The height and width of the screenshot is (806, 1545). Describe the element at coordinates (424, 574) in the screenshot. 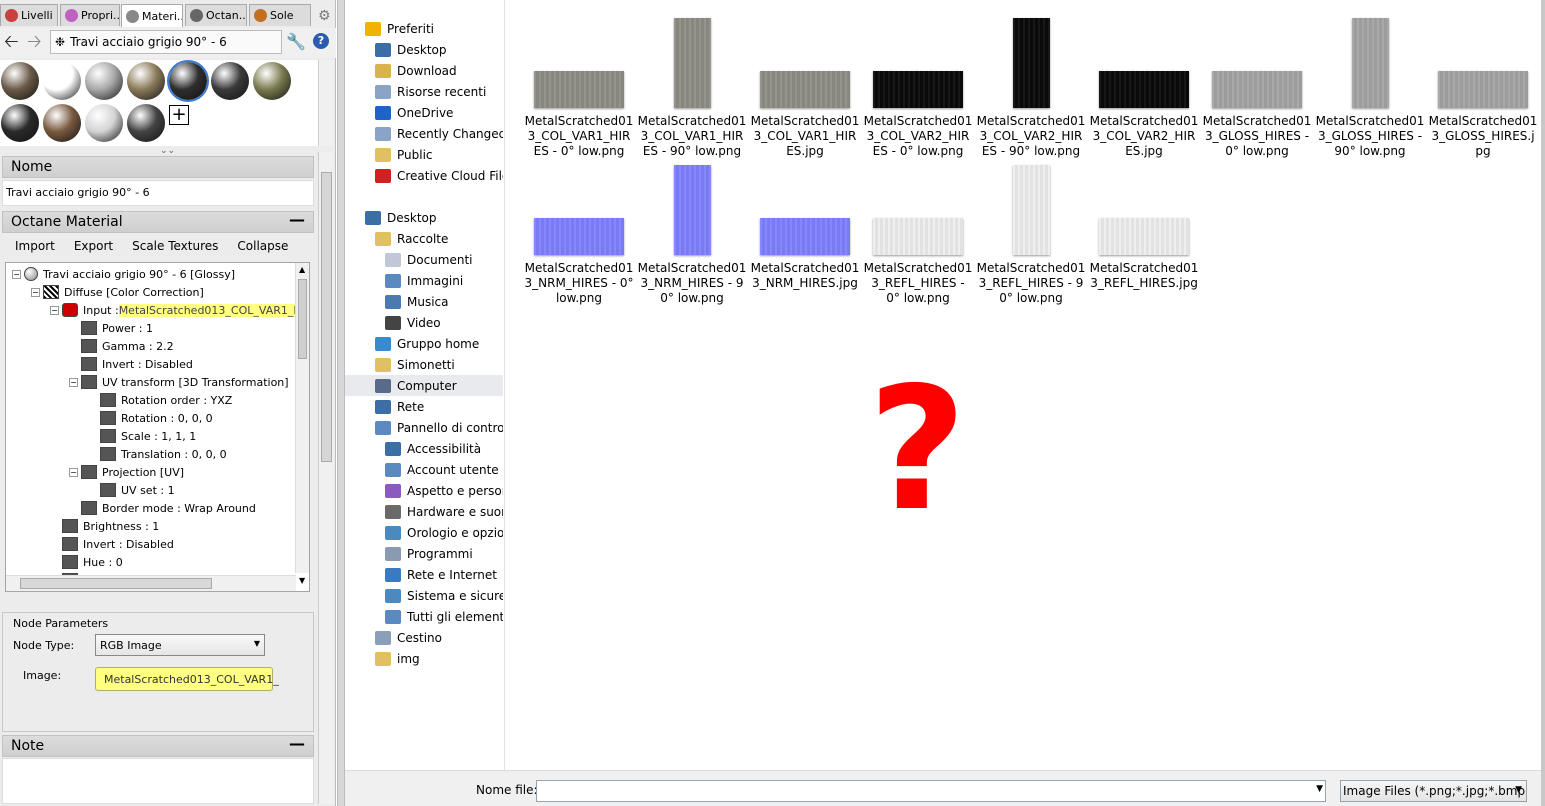

I see `nav-item: Rete e Internet` at that location.